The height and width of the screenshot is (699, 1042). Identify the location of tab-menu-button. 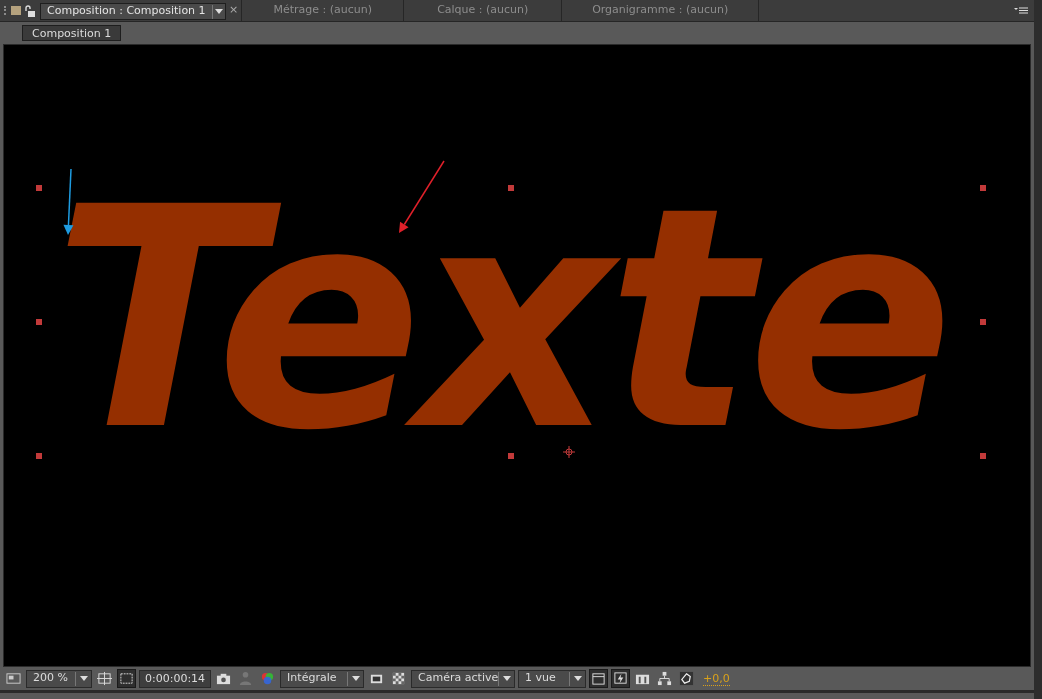
(218, 11).